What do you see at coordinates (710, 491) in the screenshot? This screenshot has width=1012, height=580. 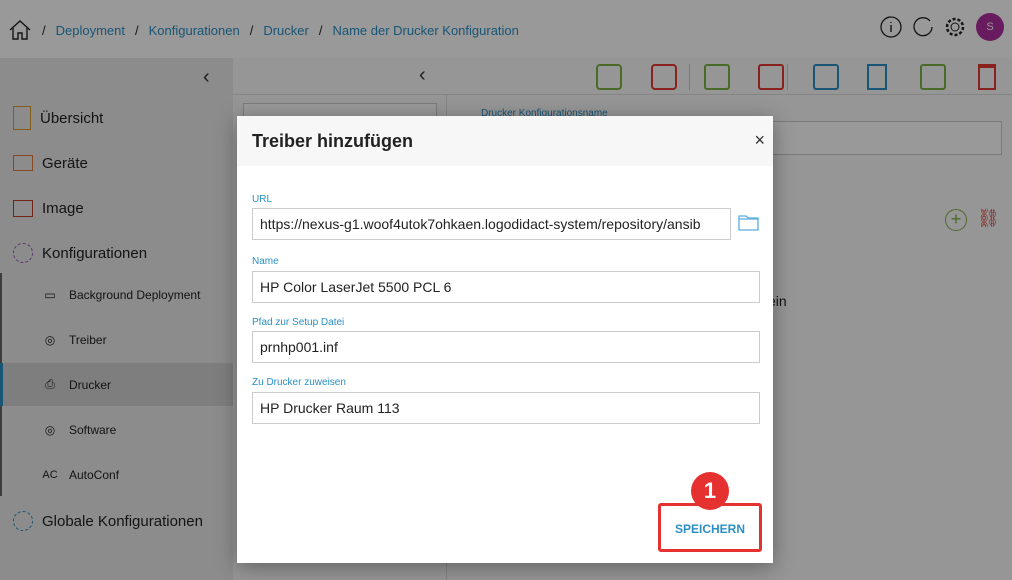 I see `step-badge: 1` at bounding box center [710, 491].